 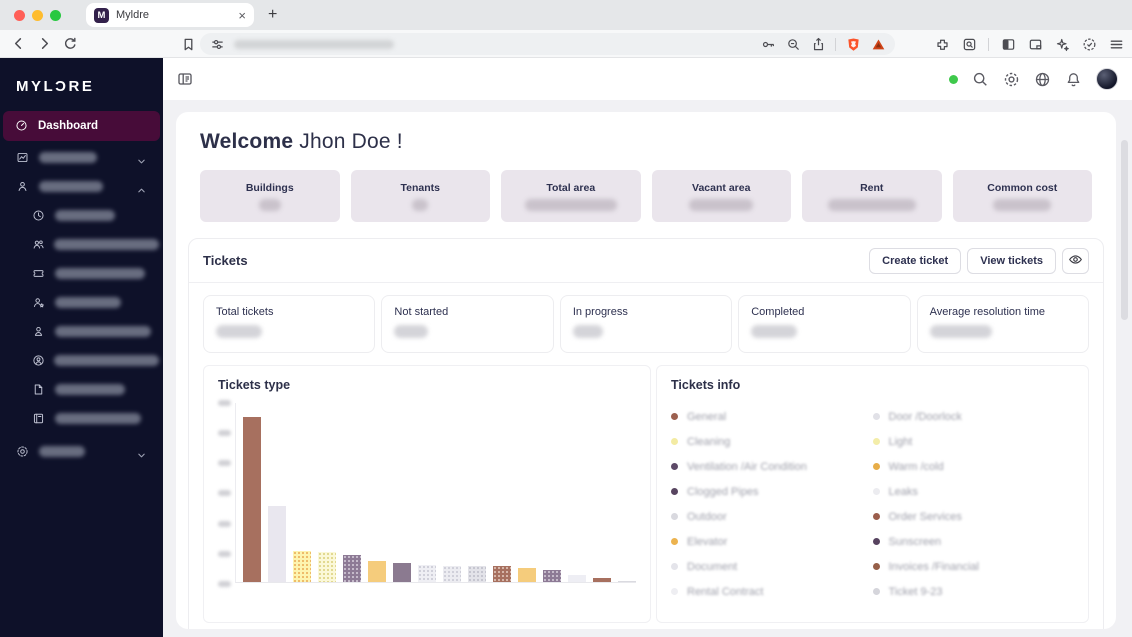 What do you see at coordinates (1116, 44) in the screenshot?
I see `menu-icon` at bounding box center [1116, 44].